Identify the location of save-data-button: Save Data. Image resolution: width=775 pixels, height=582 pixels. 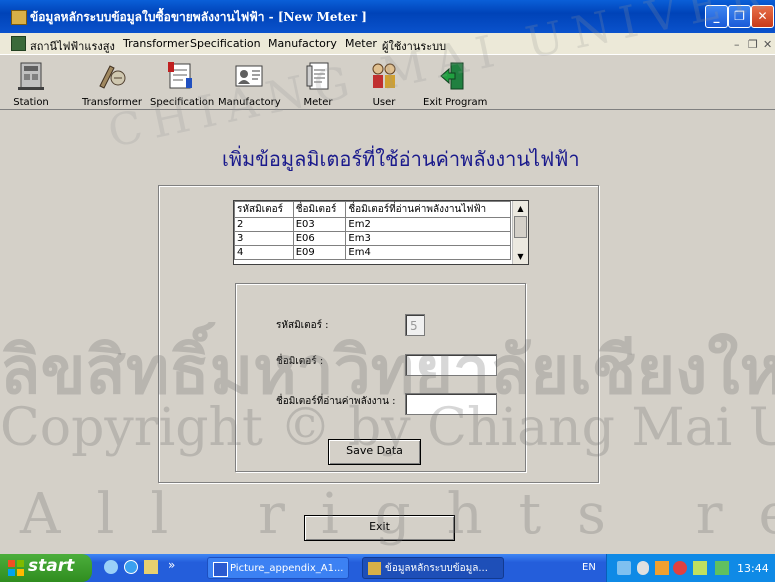
(374, 452).